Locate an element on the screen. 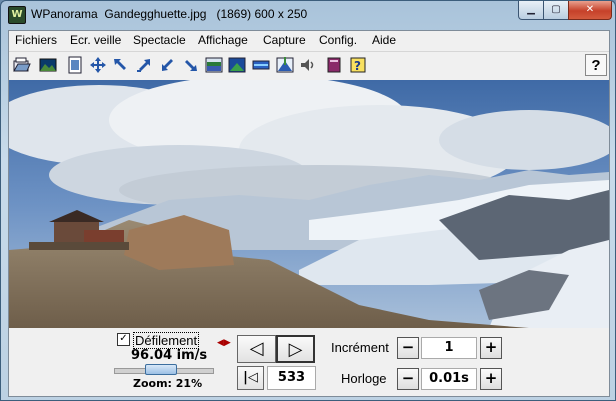 This screenshot has height=401, width=616. app-icon: W is located at coordinates (17, 15).